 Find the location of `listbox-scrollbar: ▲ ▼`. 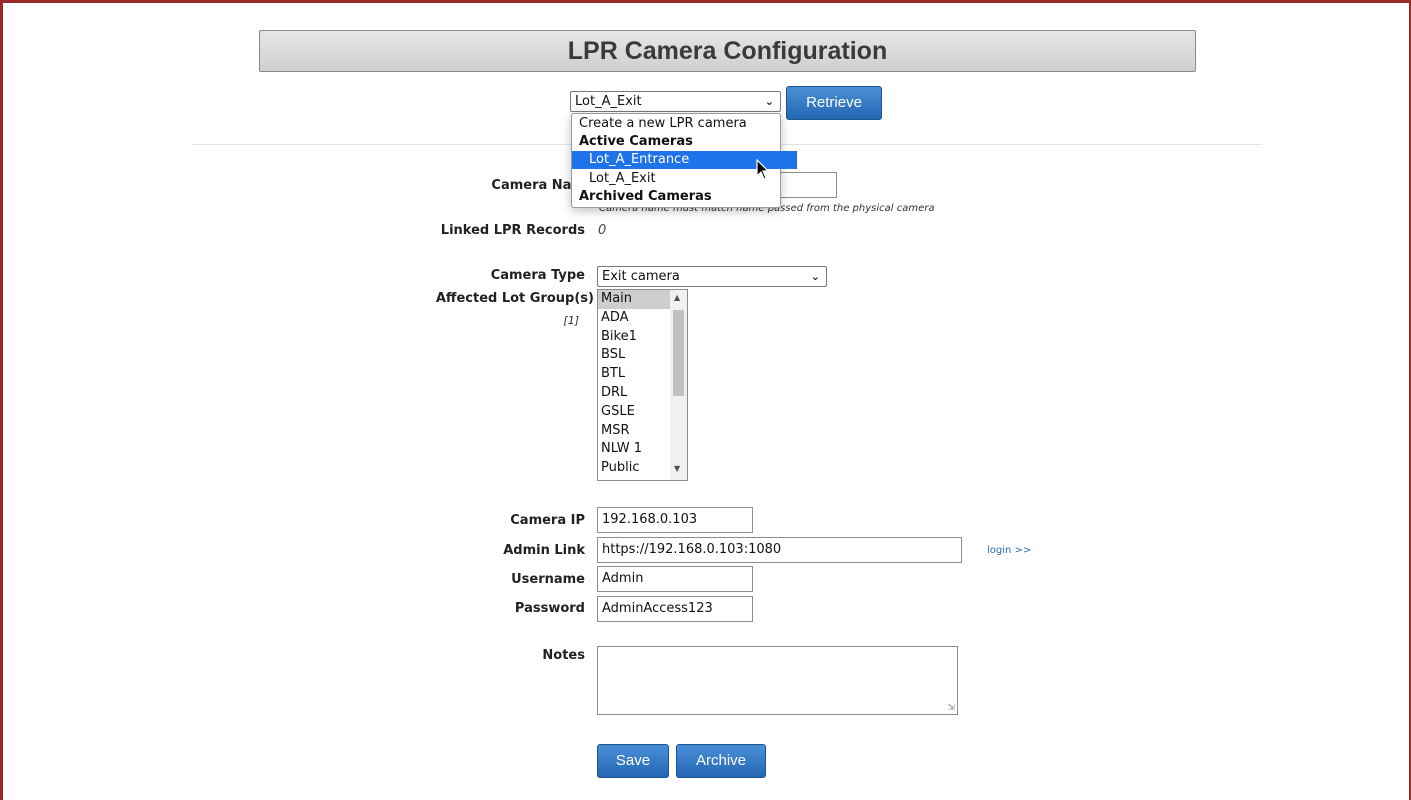

listbox-scrollbar: ▲ ▼ is located at coordinates (678, 385).